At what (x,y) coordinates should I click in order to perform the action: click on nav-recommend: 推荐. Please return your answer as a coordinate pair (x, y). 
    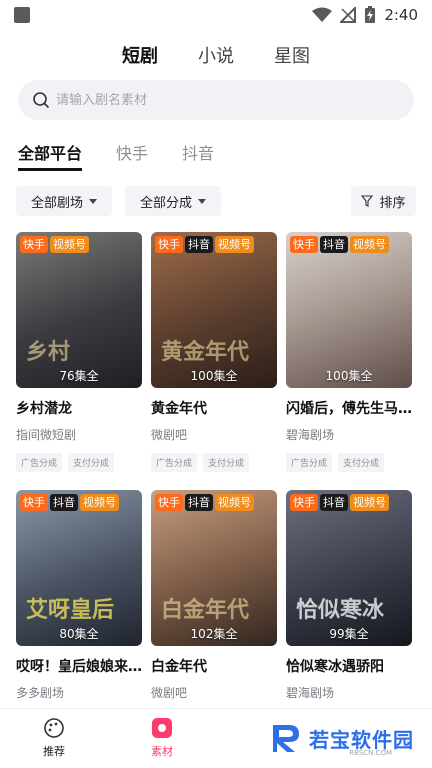
    Looking at the image, I should click on (54, 738).